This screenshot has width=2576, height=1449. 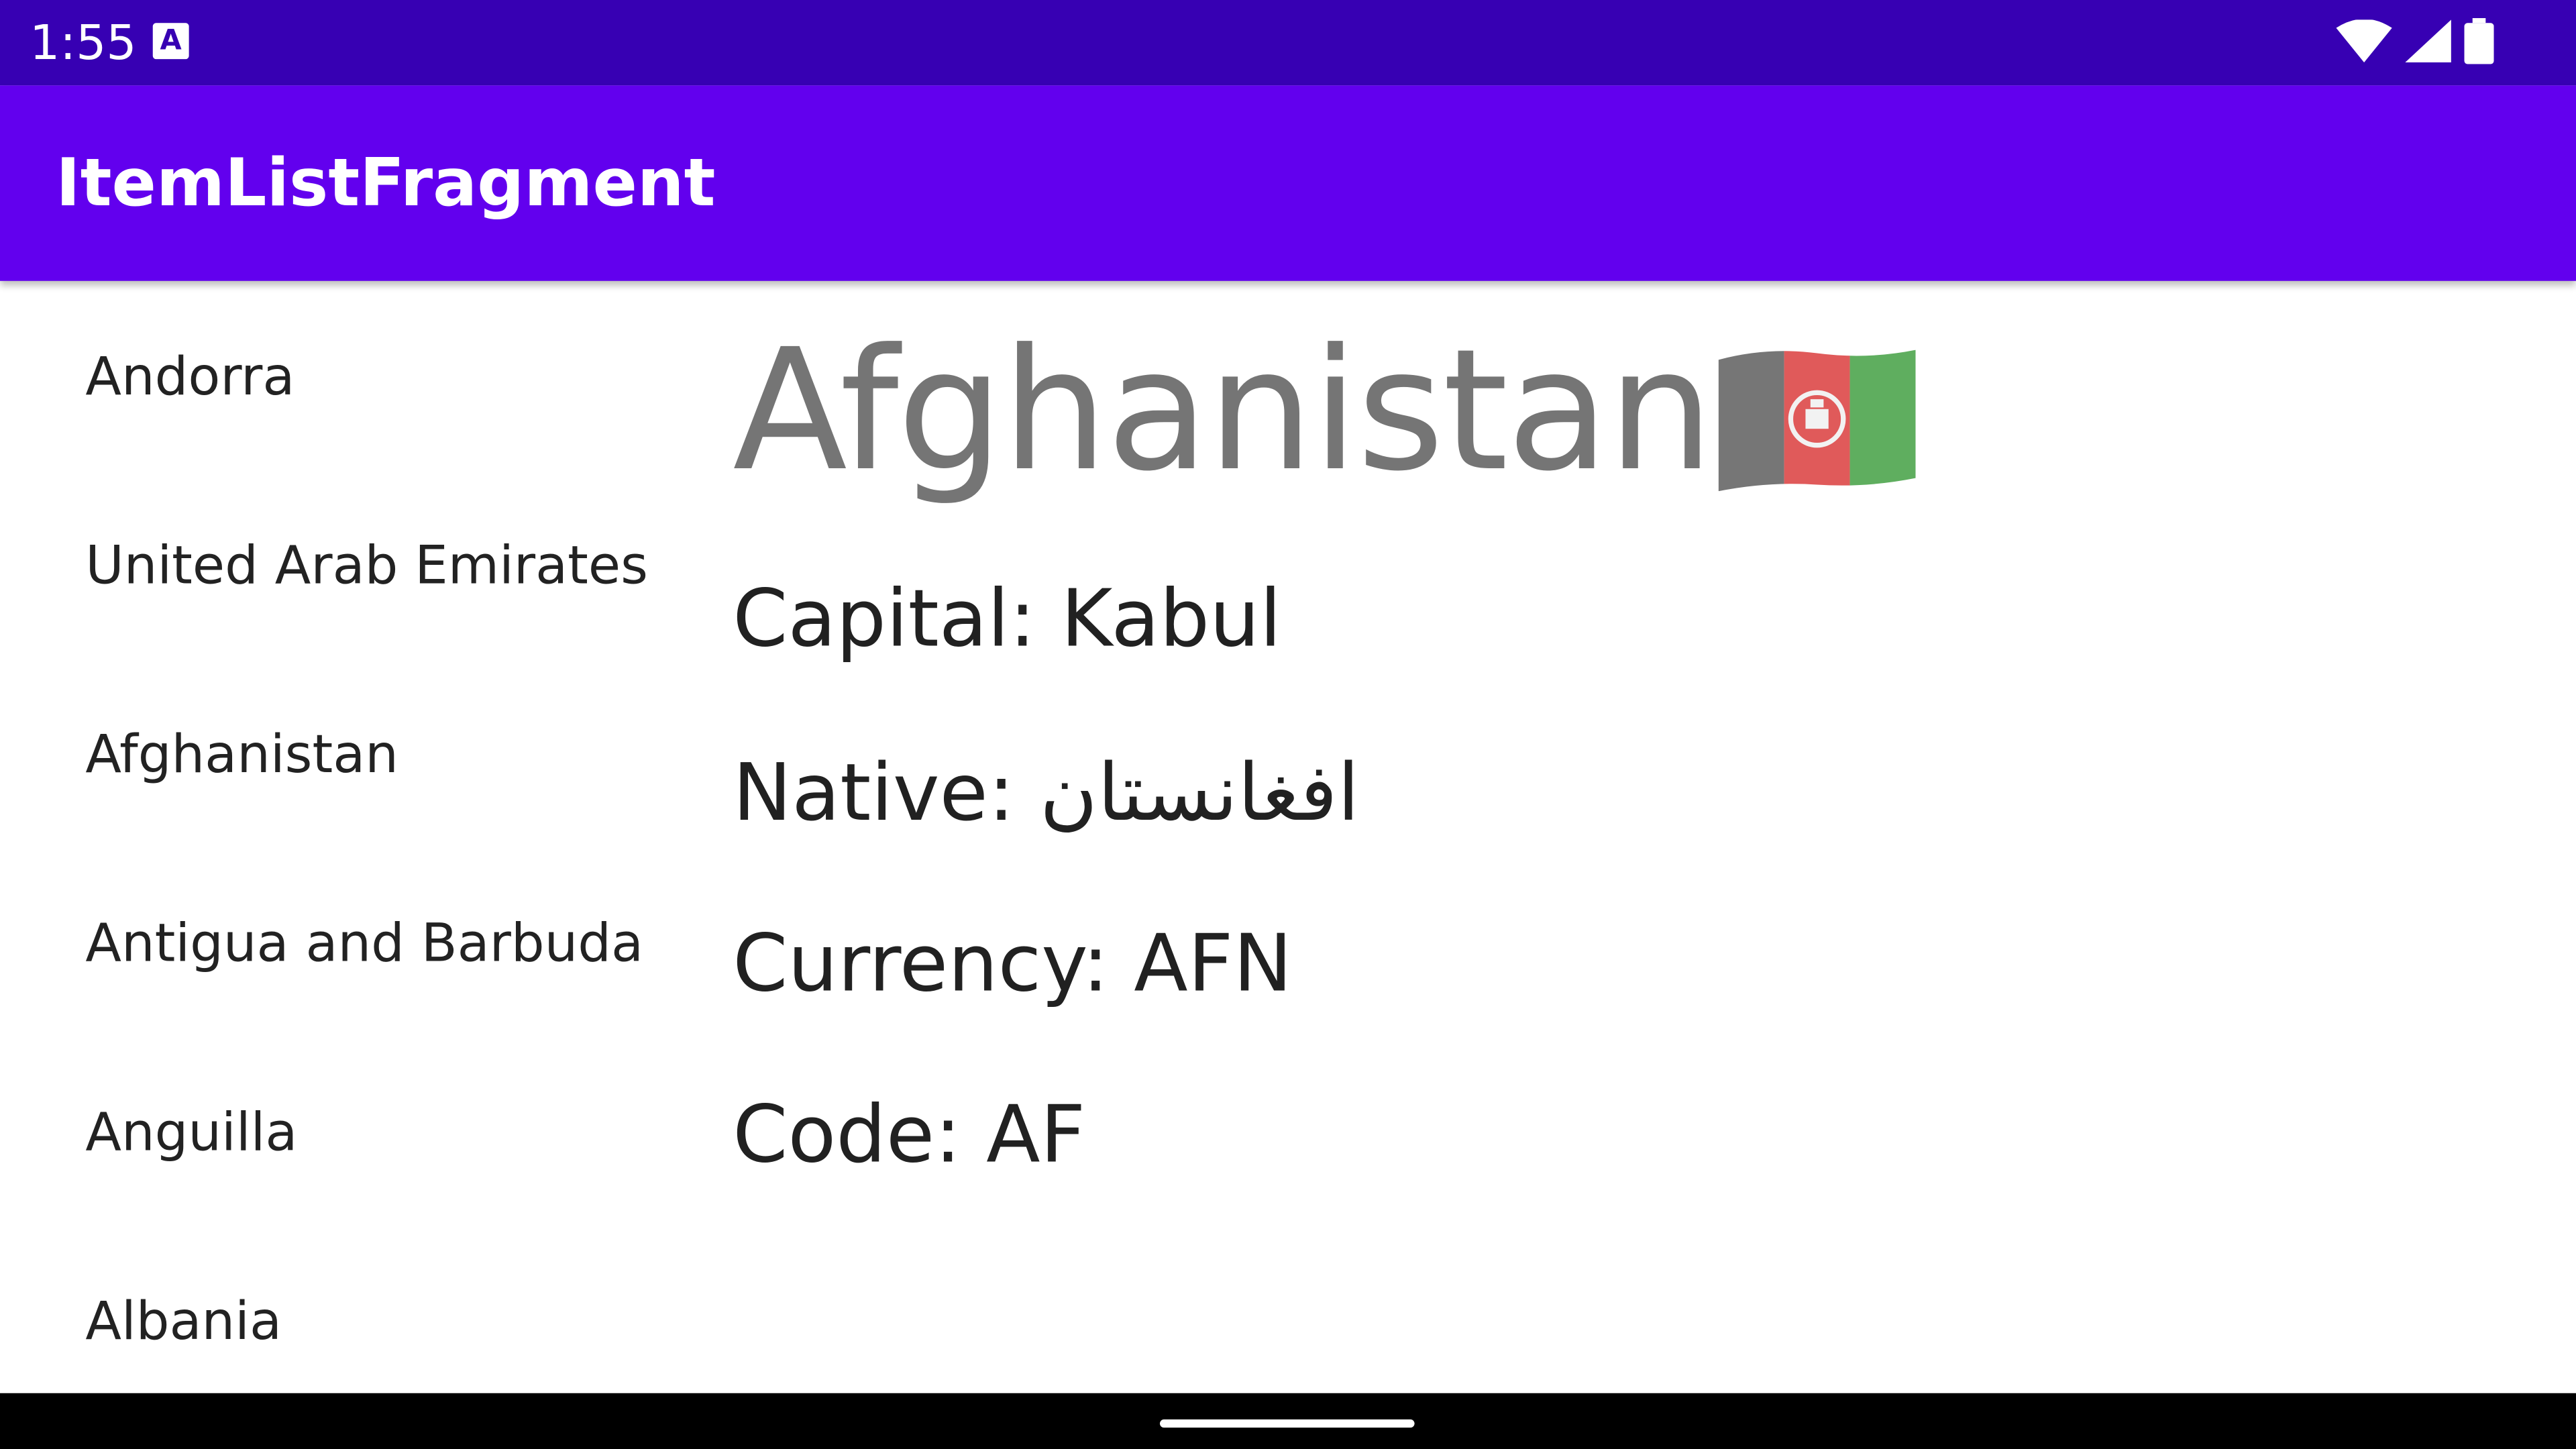 I want to click on list-item-anguilla: Anguilla, so click(x=345, y=1131).